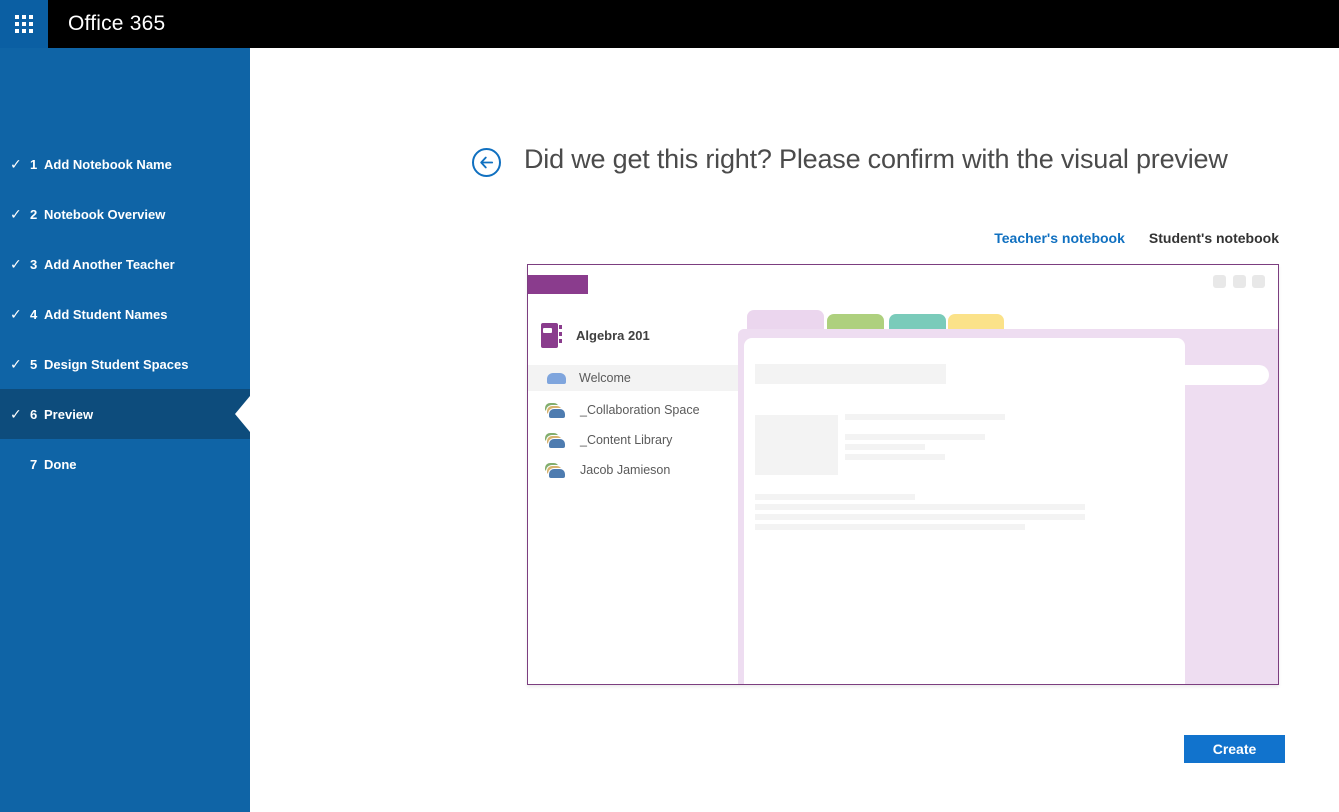  I want to click on tab-students-notebook: Student's notebook, so click(1214, 238).